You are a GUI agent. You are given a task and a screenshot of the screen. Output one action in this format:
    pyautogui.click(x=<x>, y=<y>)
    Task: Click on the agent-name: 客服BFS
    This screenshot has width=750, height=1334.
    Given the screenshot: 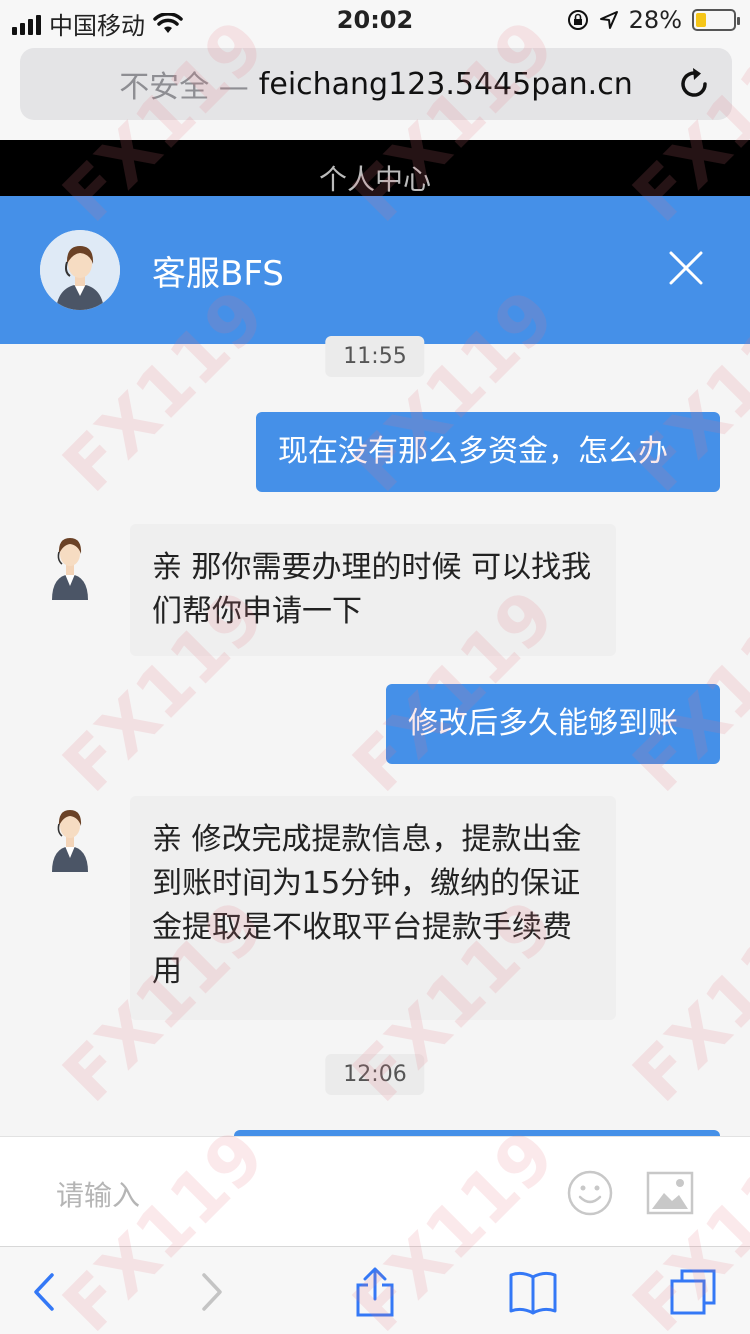 What is the action you would take?
    pyautogui.click(x=218, y=274)
    